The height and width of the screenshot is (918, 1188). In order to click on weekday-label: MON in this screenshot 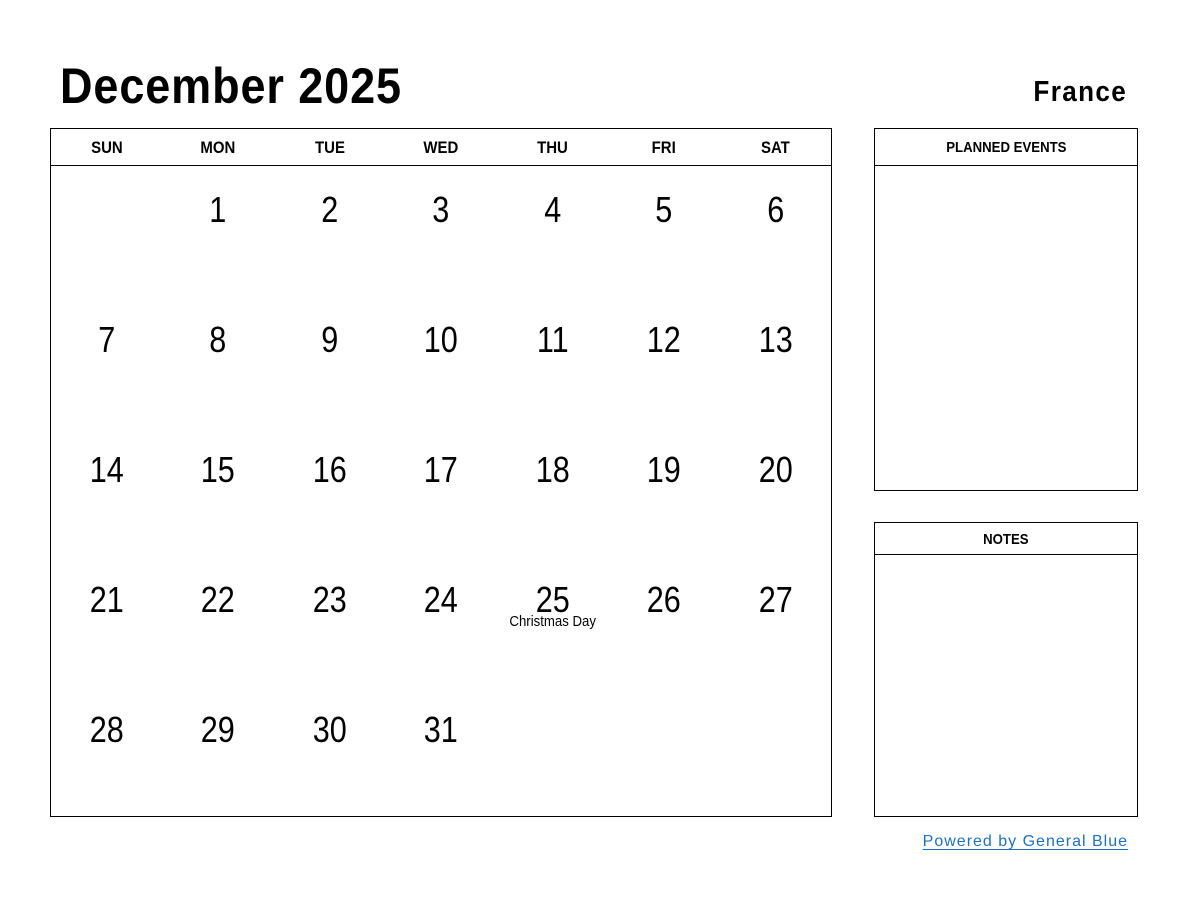, I will do `click(218, 147)`.